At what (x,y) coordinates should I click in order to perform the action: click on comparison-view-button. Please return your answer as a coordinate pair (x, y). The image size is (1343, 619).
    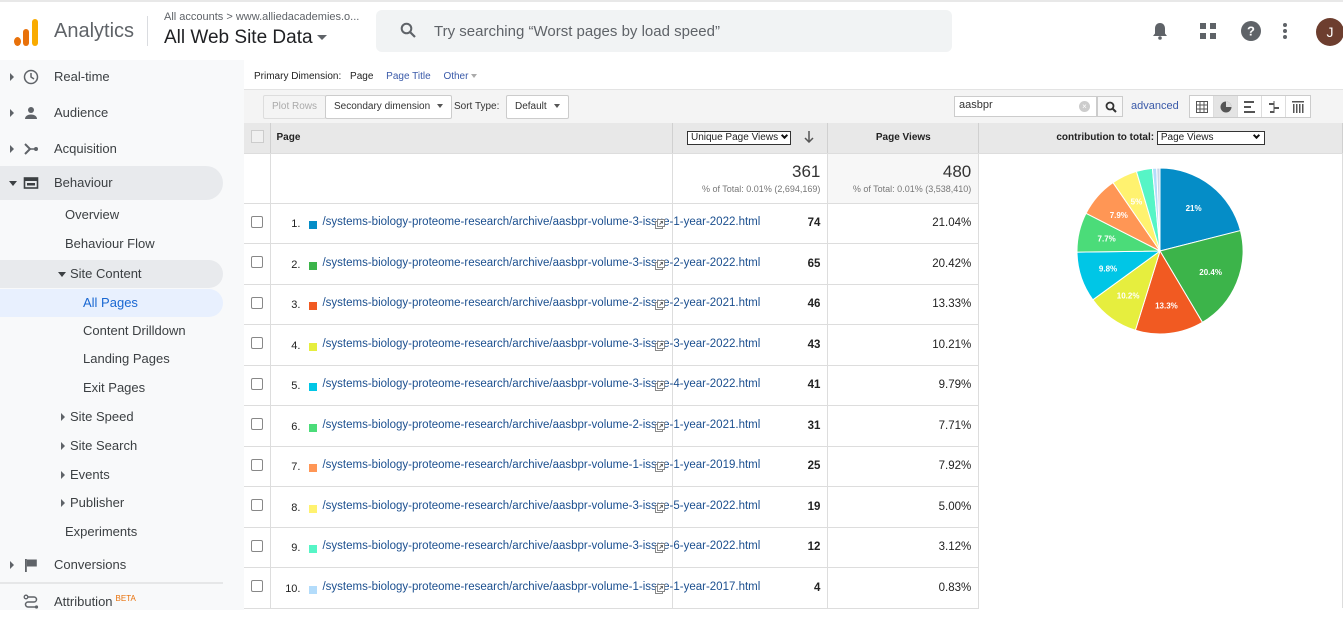
    Looking at the image, I should click on (1274, 106).